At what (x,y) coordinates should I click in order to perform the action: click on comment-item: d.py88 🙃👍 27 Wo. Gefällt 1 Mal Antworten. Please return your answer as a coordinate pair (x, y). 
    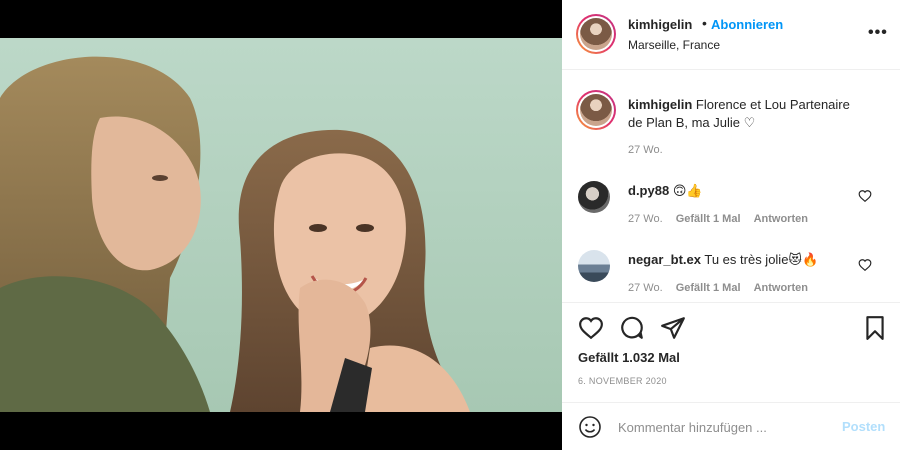
    Looking at the image, I should click on (731, 211).